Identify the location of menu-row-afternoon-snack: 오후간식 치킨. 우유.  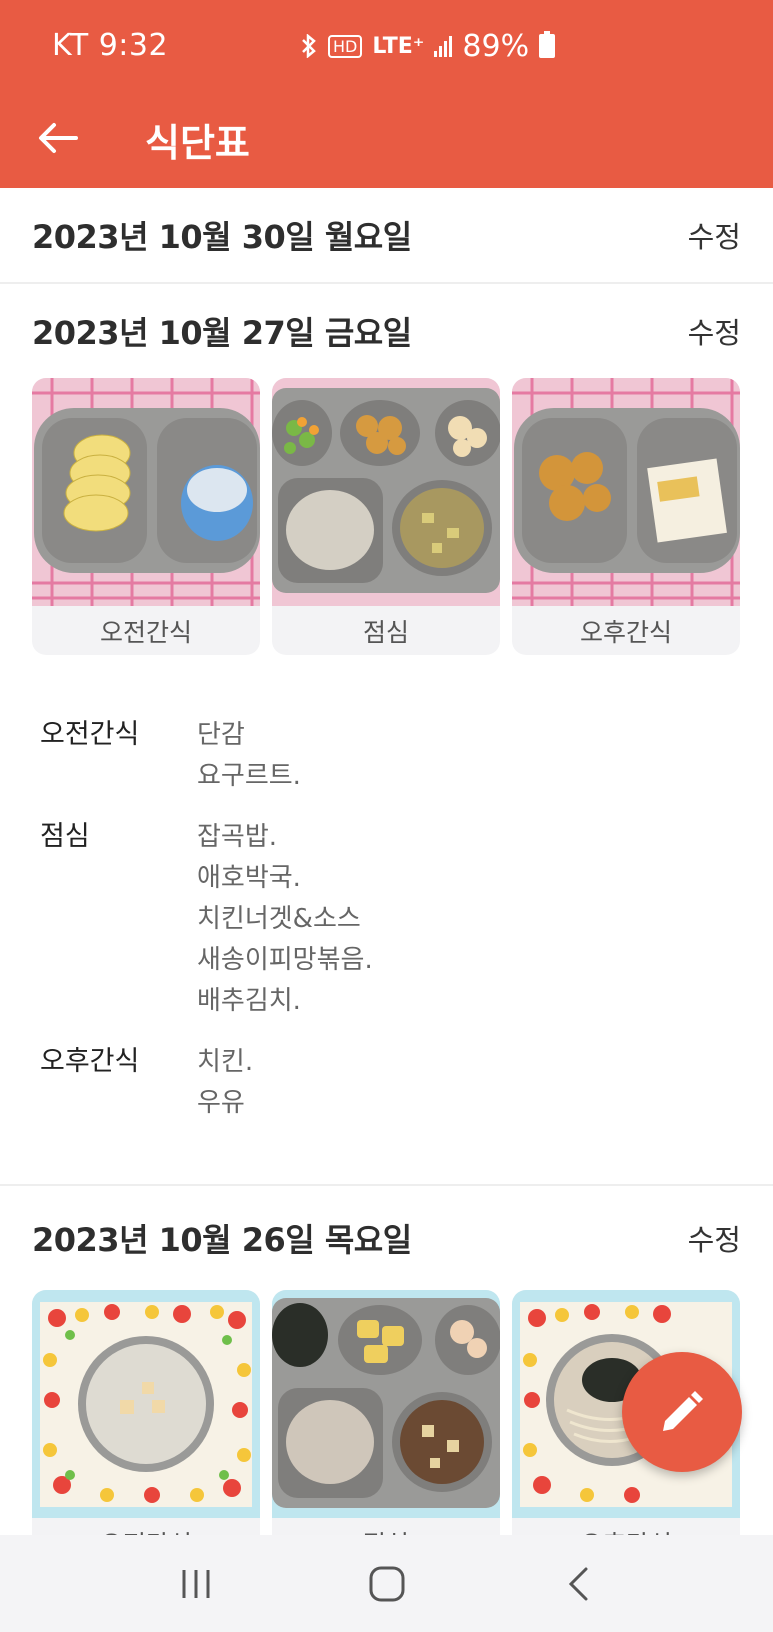
(386, 1083).